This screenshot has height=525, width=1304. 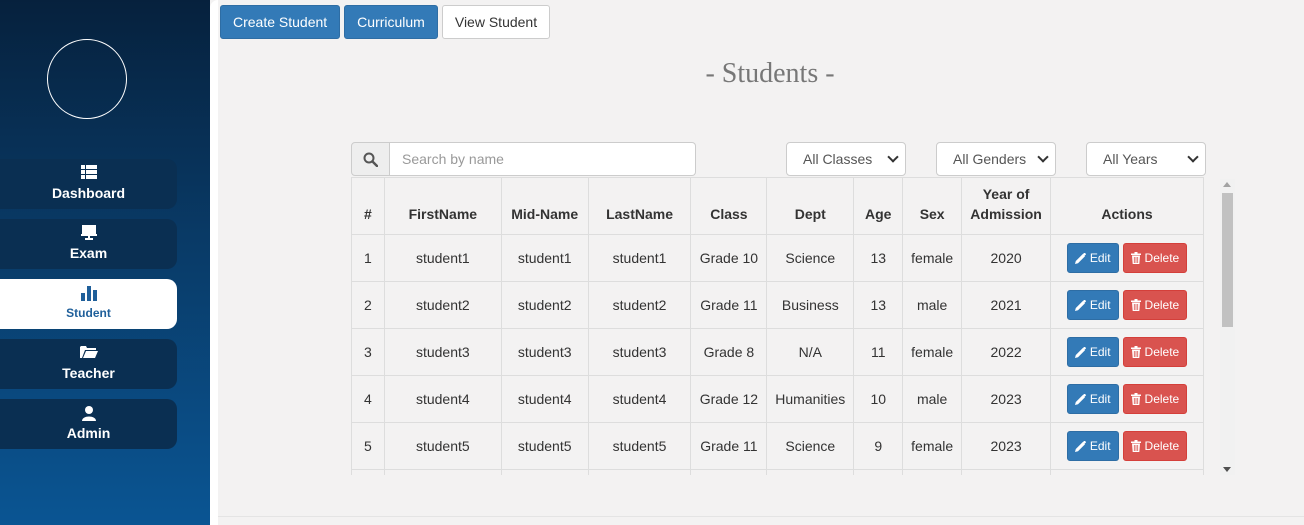 What do you see at coordinates (88, 304) in the screenshot?
I see `sidebar-item-student: Student` at bounding box center [88, 304].